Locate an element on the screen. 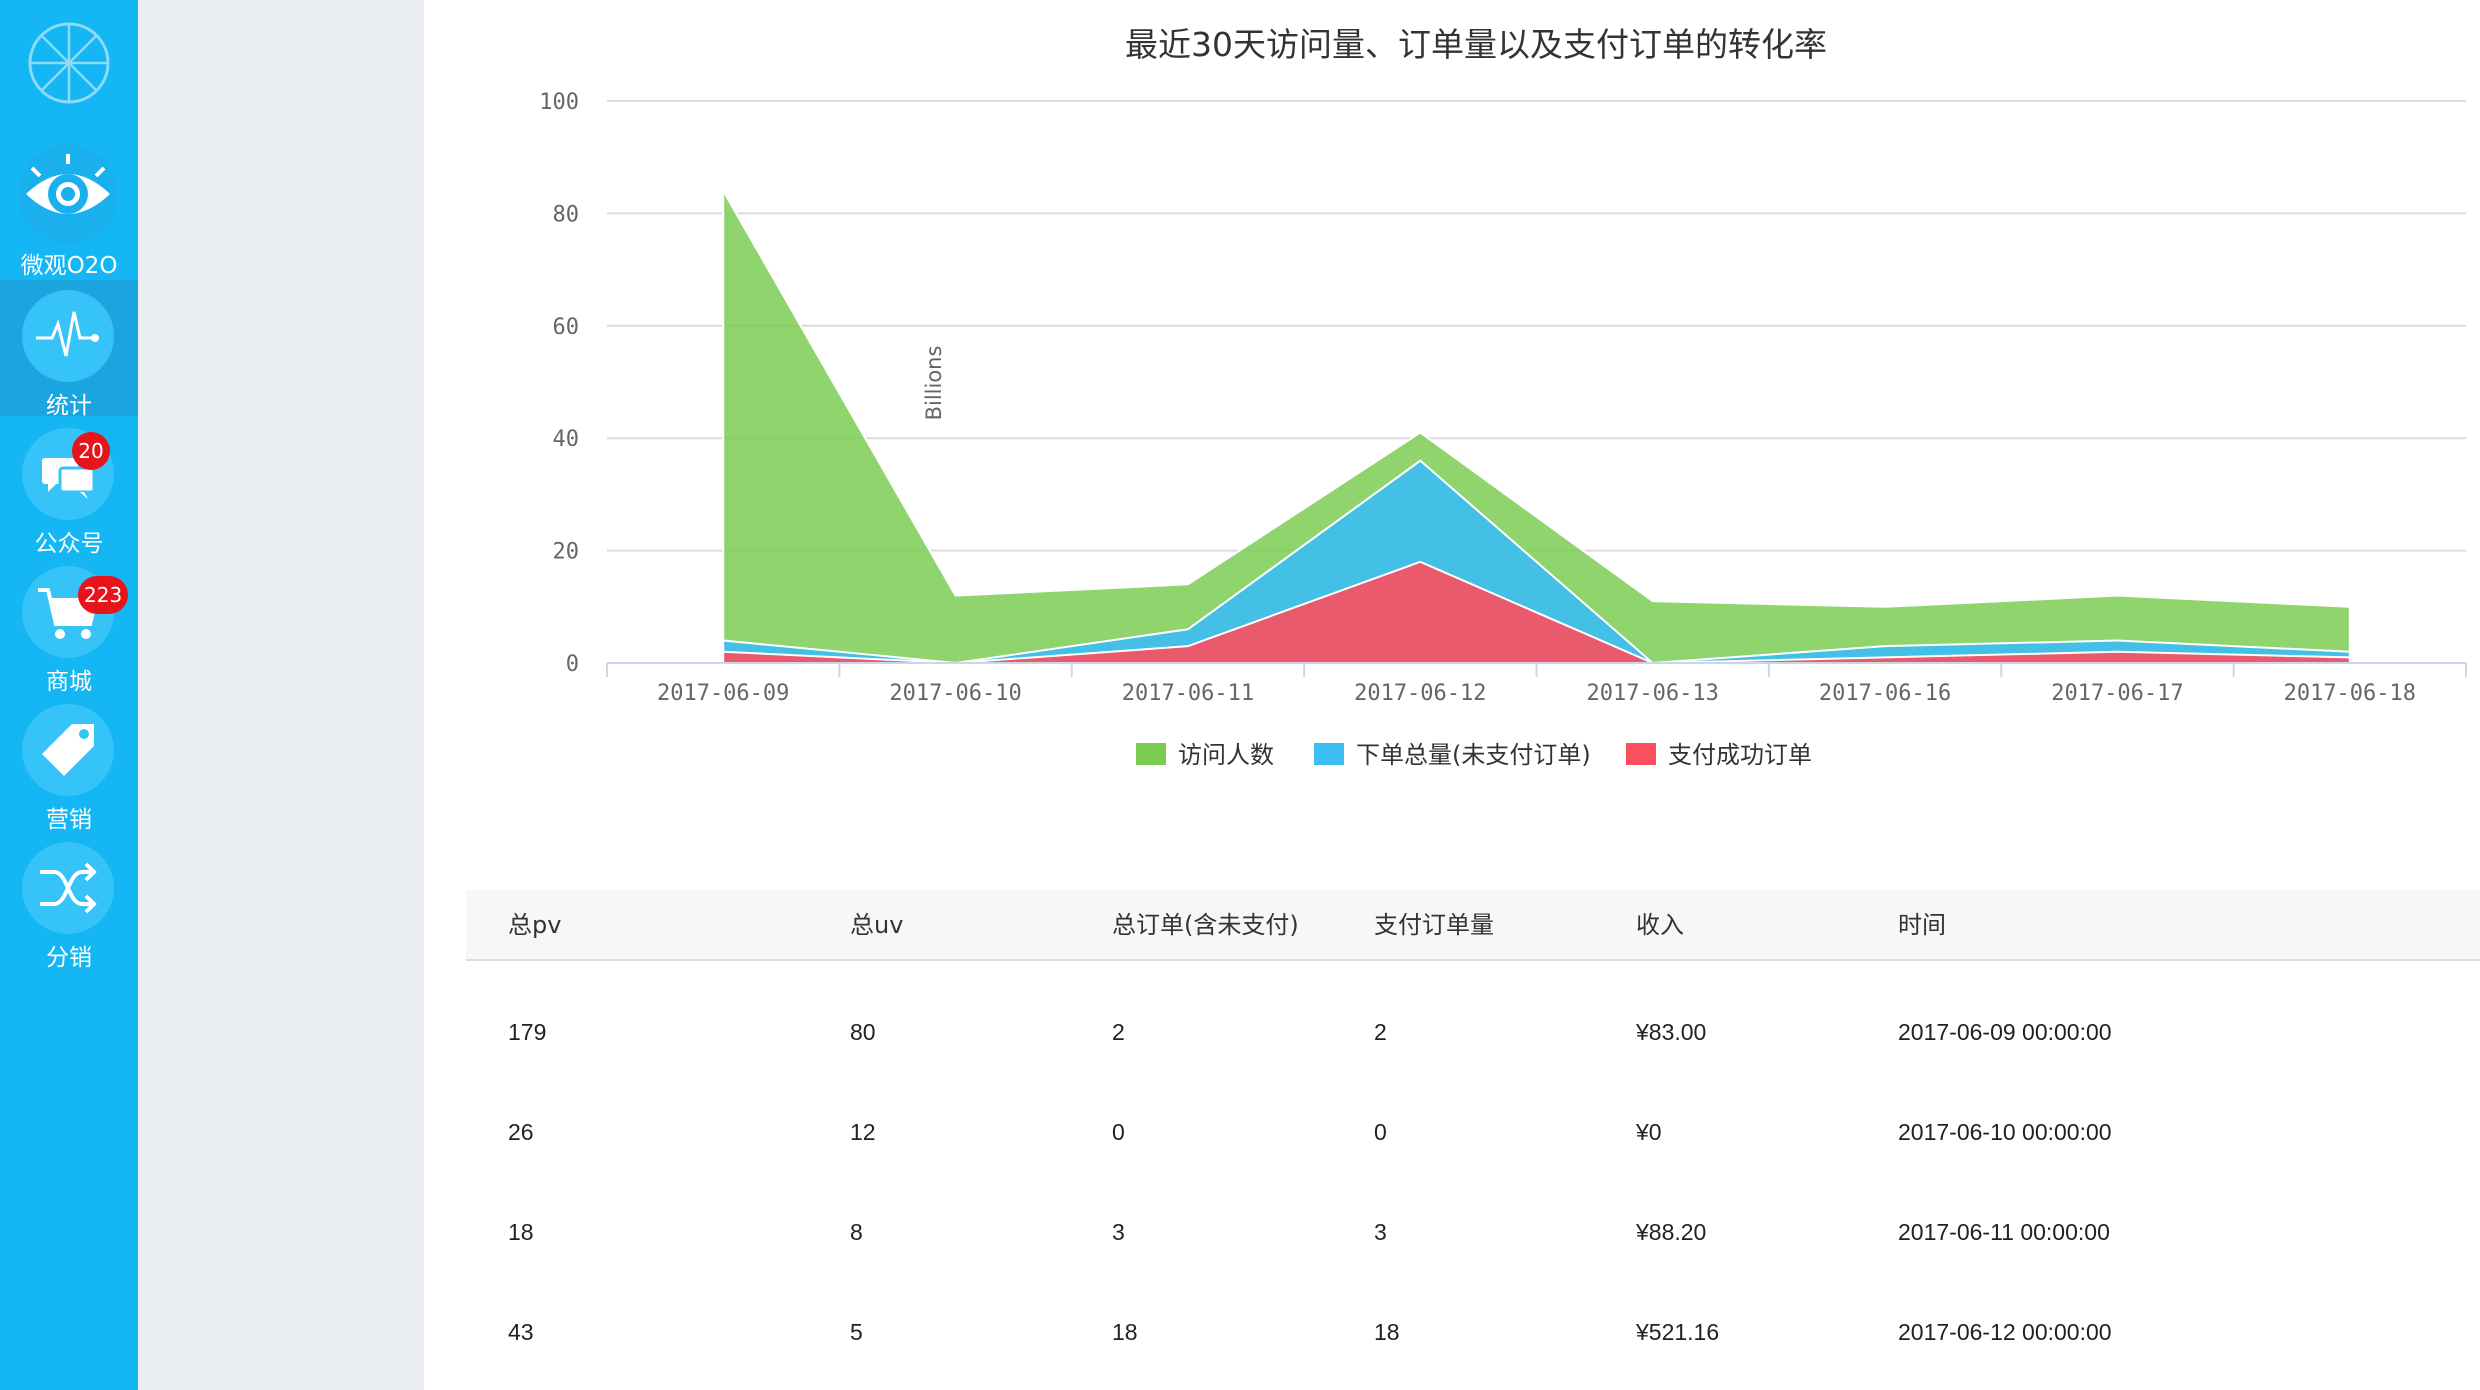 The width and height of the screenshot is (2480, 1390). tag-icon is located at coordinates (68, 750).